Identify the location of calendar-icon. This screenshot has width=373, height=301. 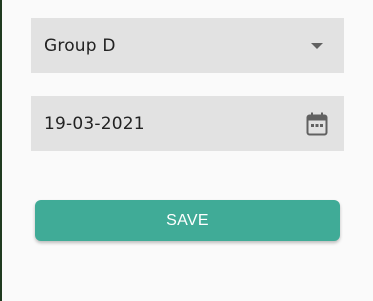
(317, 124).